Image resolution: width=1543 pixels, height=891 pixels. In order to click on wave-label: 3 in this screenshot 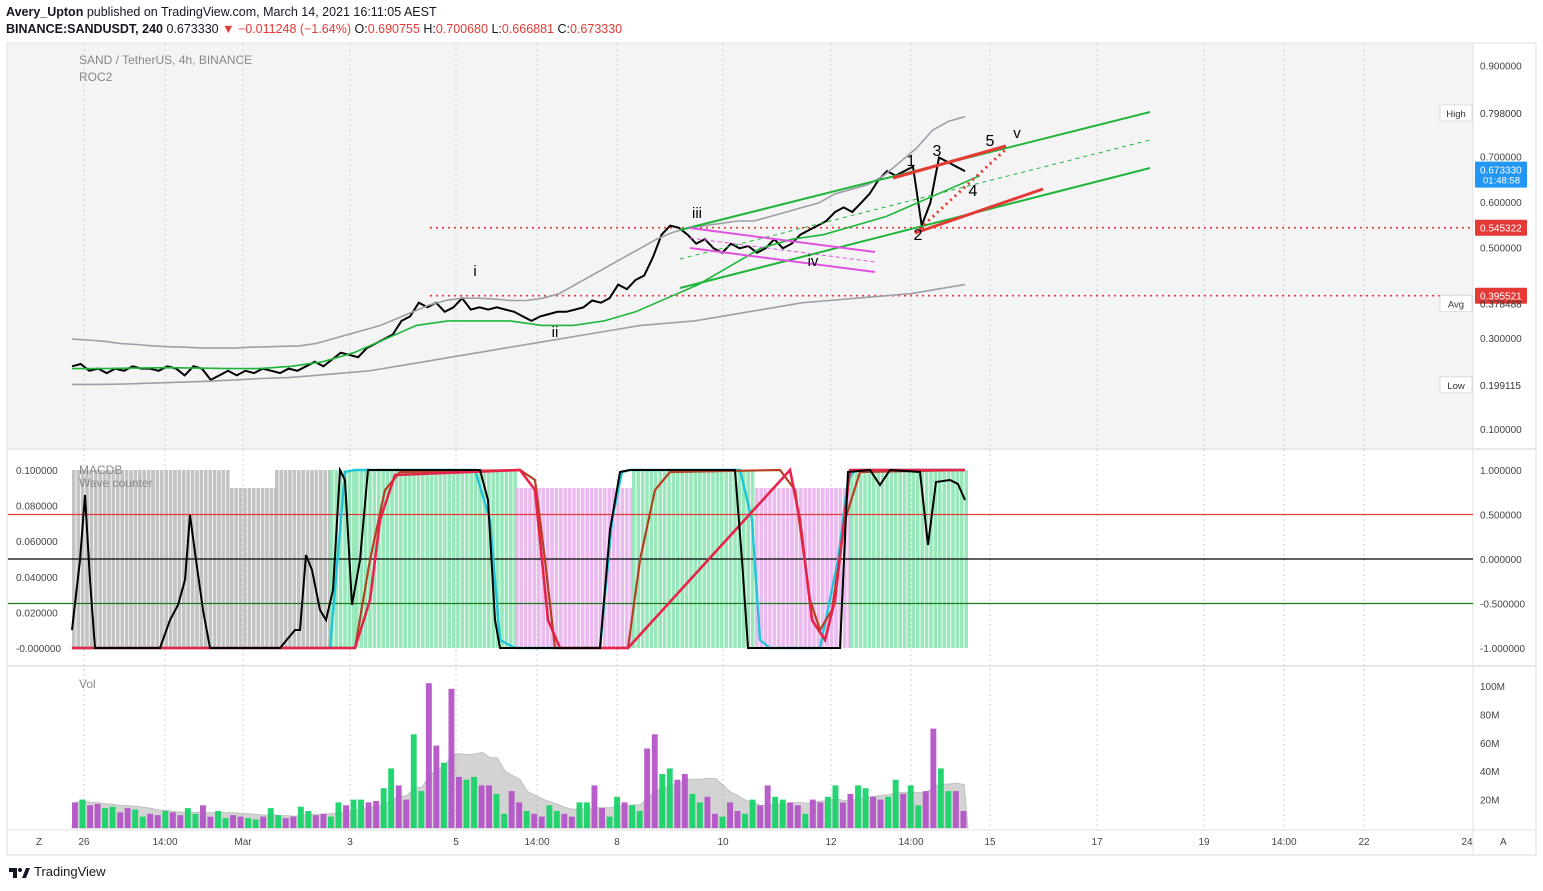, I will do `click(937, 151)`.